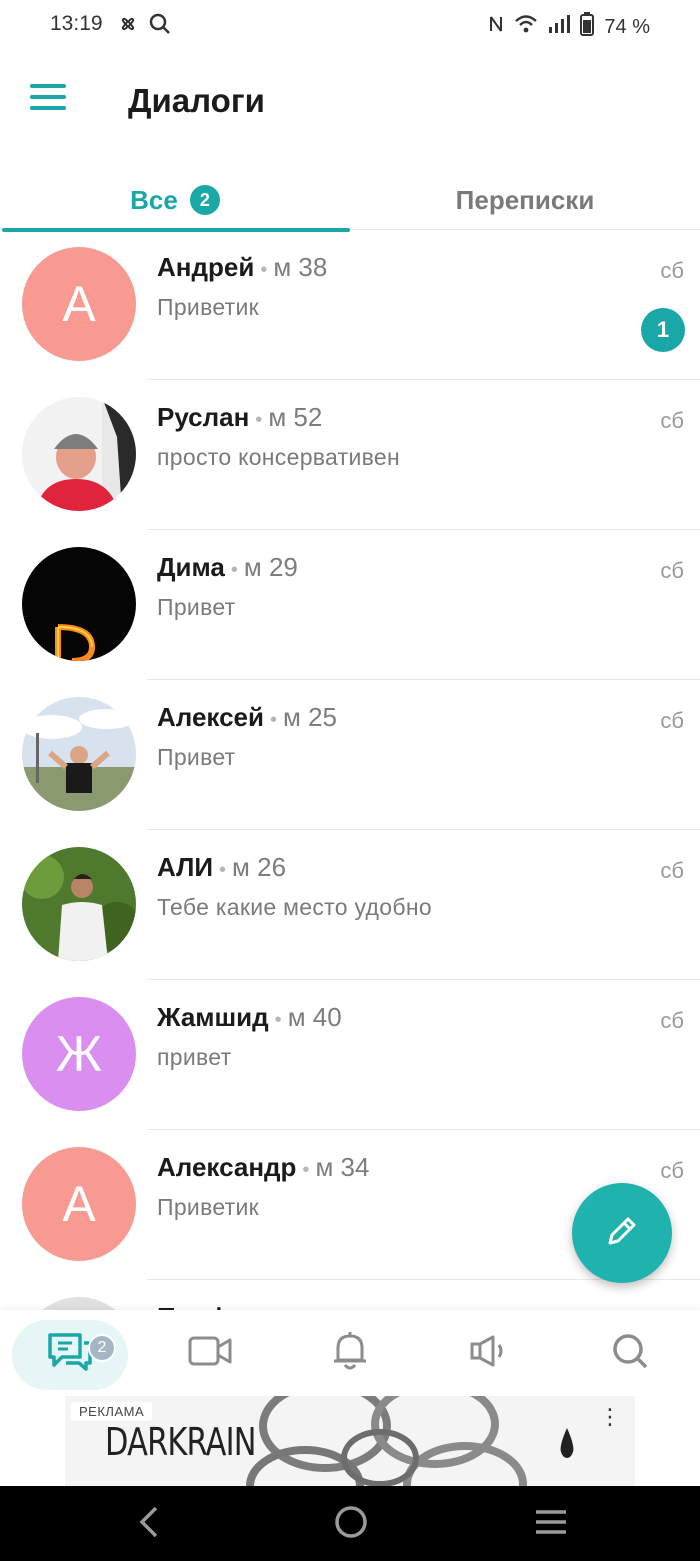  I want to click on nav-video, so click(210, 1353).